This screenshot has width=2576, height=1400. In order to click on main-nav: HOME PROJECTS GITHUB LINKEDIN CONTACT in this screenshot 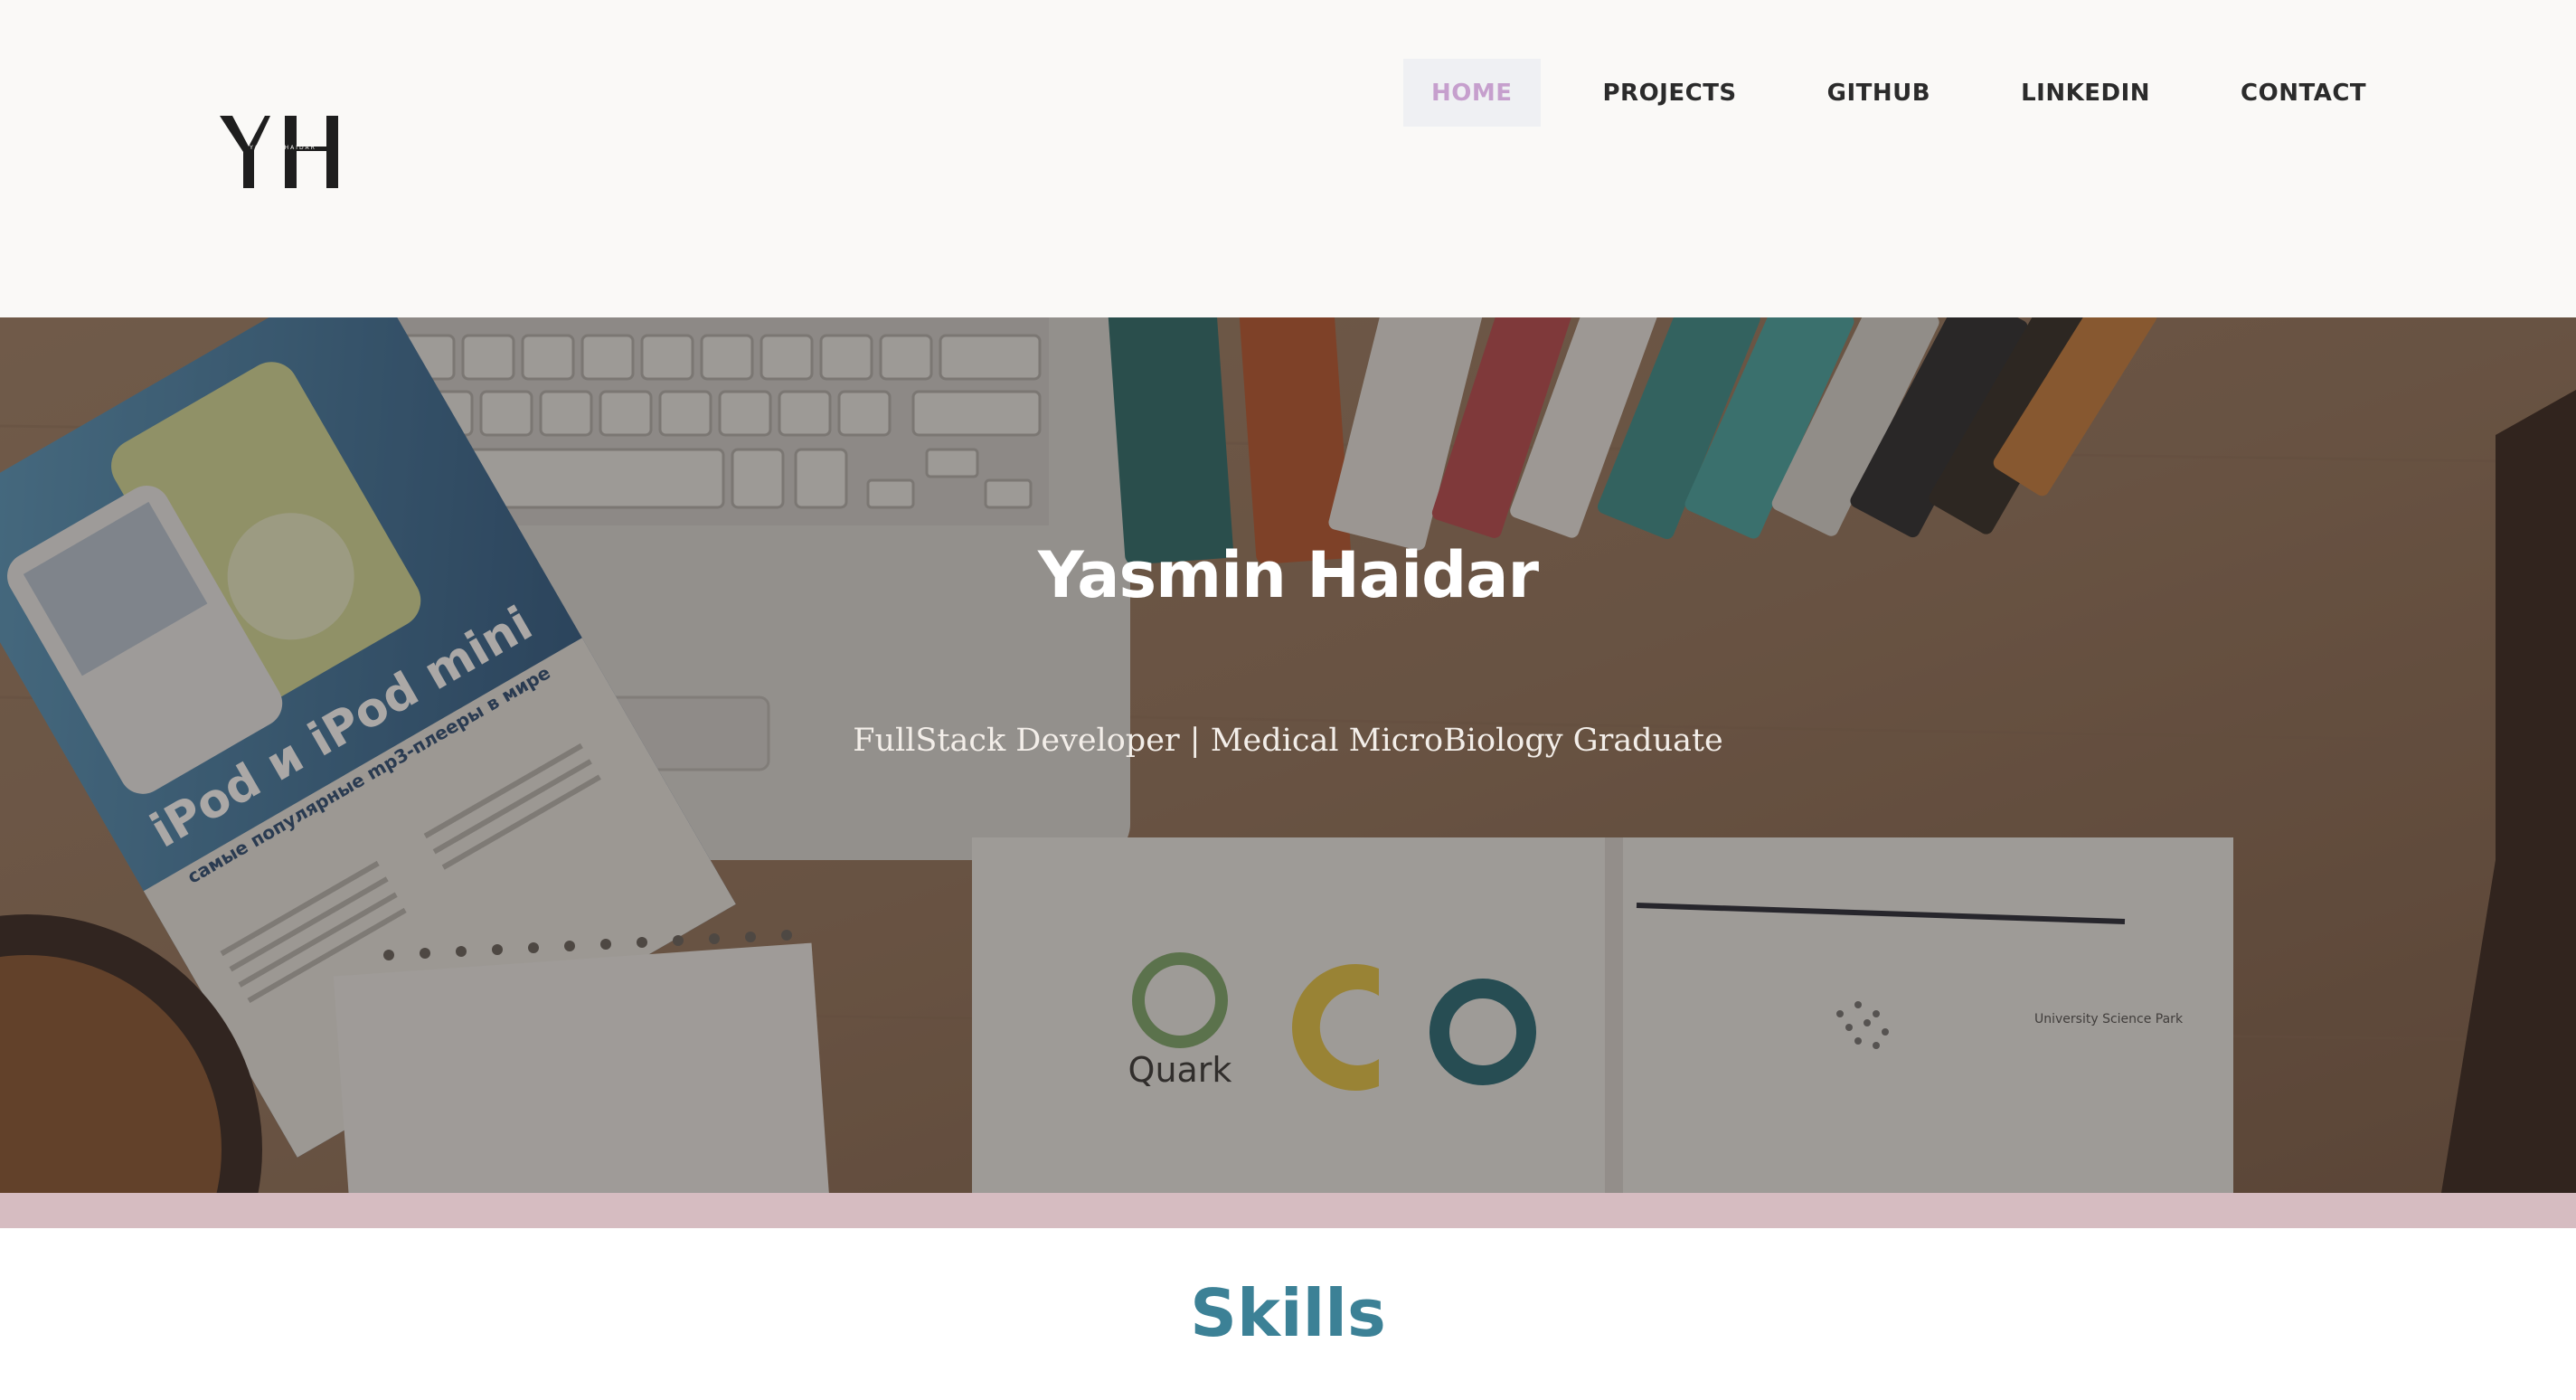, I will do `click(1898, 93)`.